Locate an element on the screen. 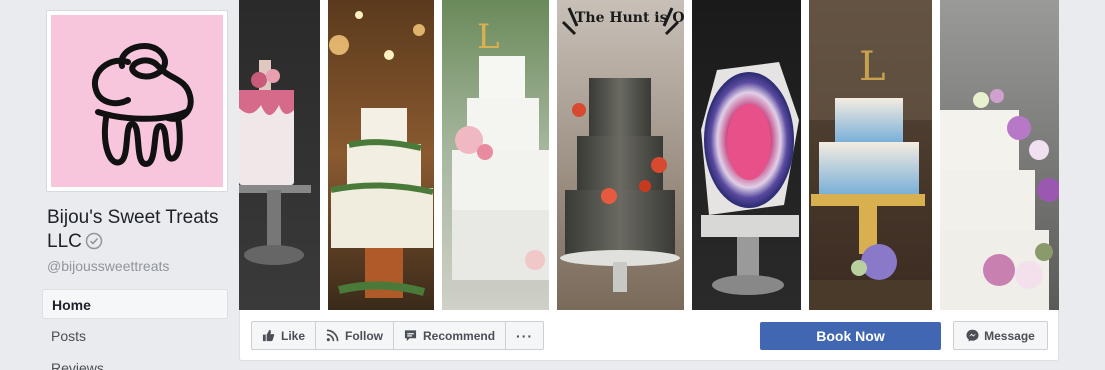 The image size is (1105, 370). logo is located at coordinates (137, 101).